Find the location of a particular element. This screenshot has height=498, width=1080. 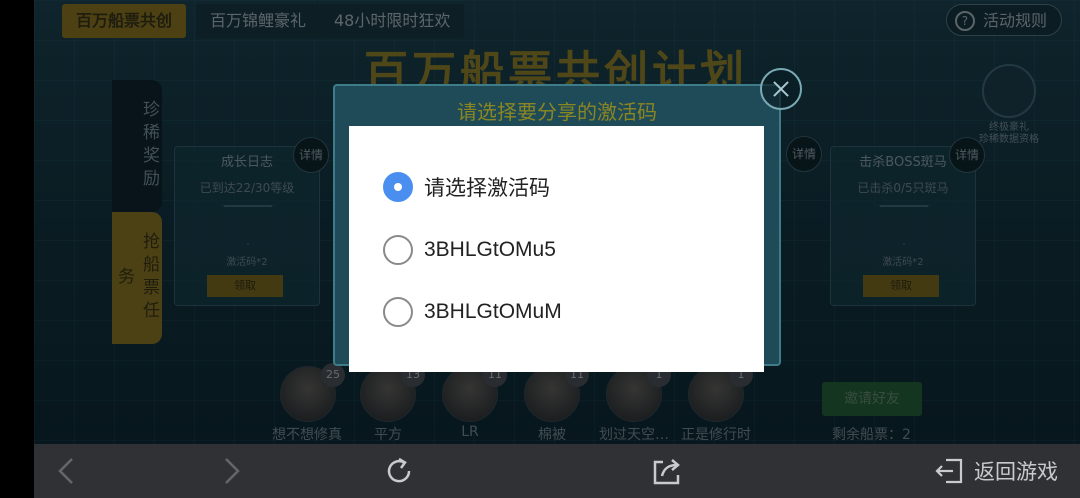

browser-bottom-bar: 返回游戏 is located at coordinates (557, 471).